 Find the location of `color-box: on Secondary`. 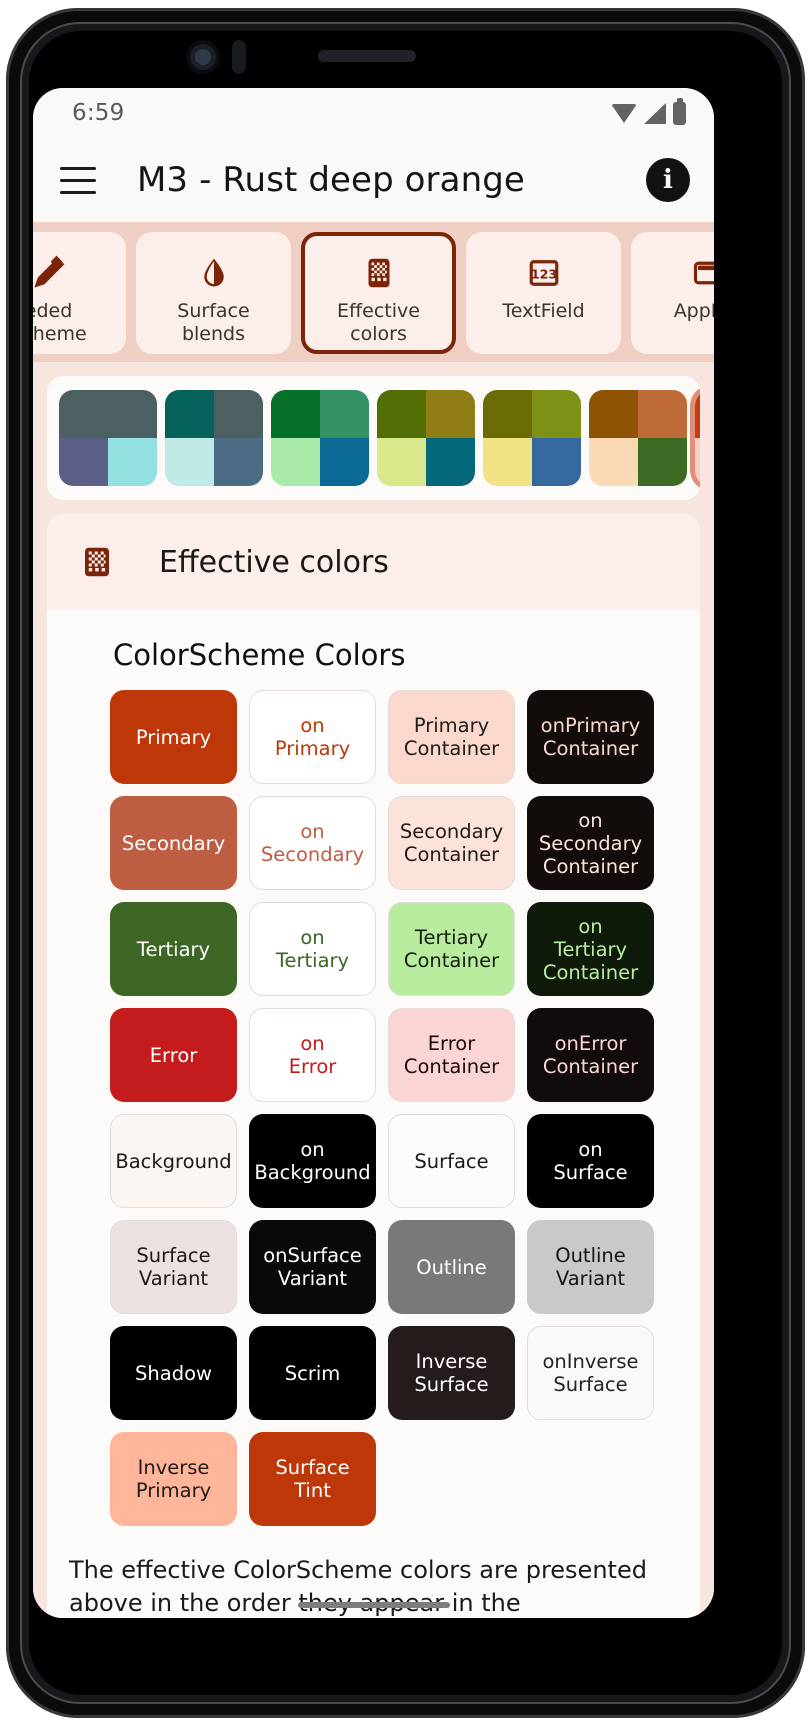

color-box: on Secondary is located at coordinates (312, 843).